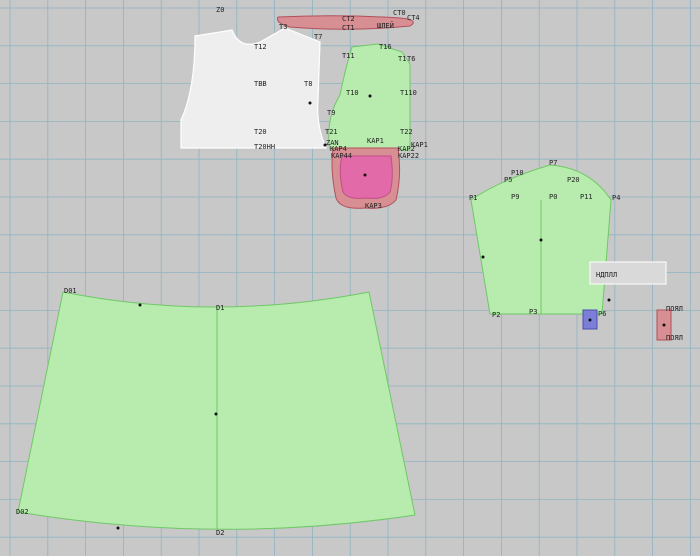 This screenshot has height=556, width=700. Describe the element at coordinates (602, 314) in the screenshot. I see `label-p6: P6` at that location.